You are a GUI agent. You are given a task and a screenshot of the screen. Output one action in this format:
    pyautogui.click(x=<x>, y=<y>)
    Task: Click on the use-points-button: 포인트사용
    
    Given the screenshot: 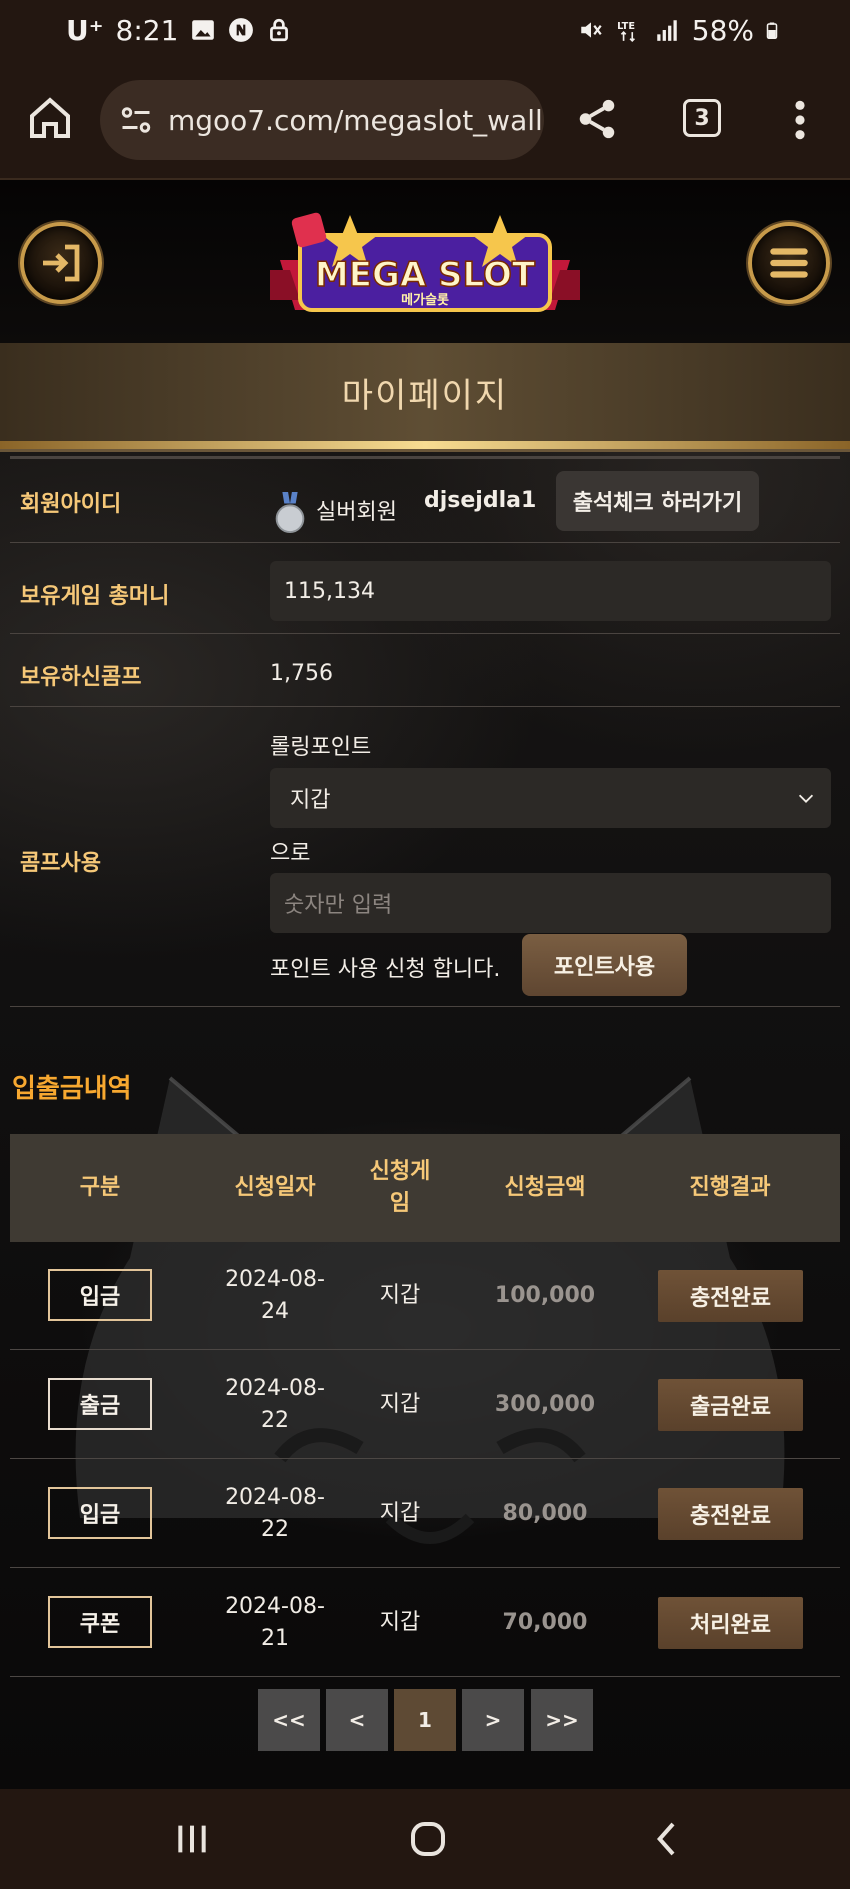 What is the action you would take?
    pyautogui.click(x=604, y=965)
    